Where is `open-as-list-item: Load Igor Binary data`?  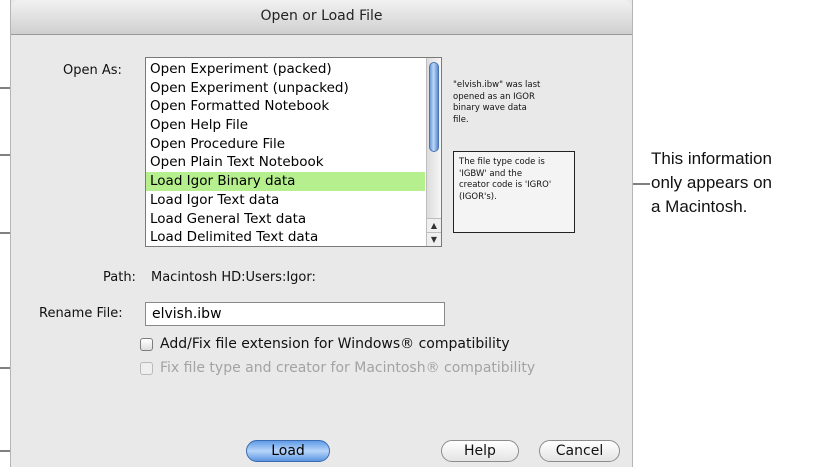 open-as-list-item: Load Igor Binary data is located at coordinates (285, 181).